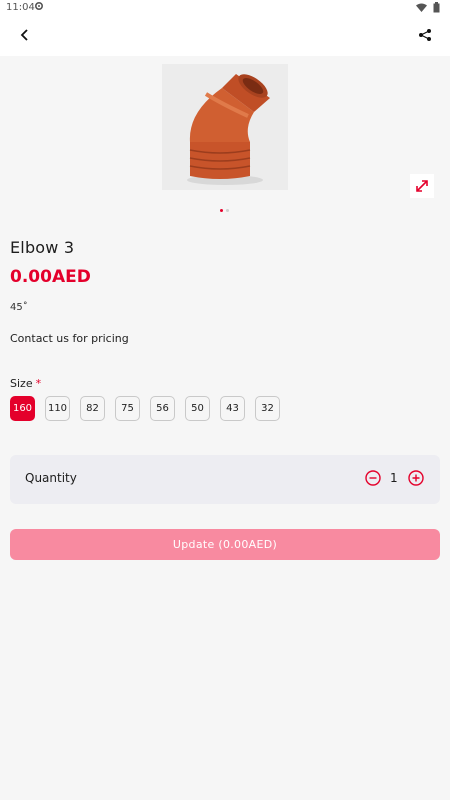  I want to click on size-option: 110, so click(57, 408).